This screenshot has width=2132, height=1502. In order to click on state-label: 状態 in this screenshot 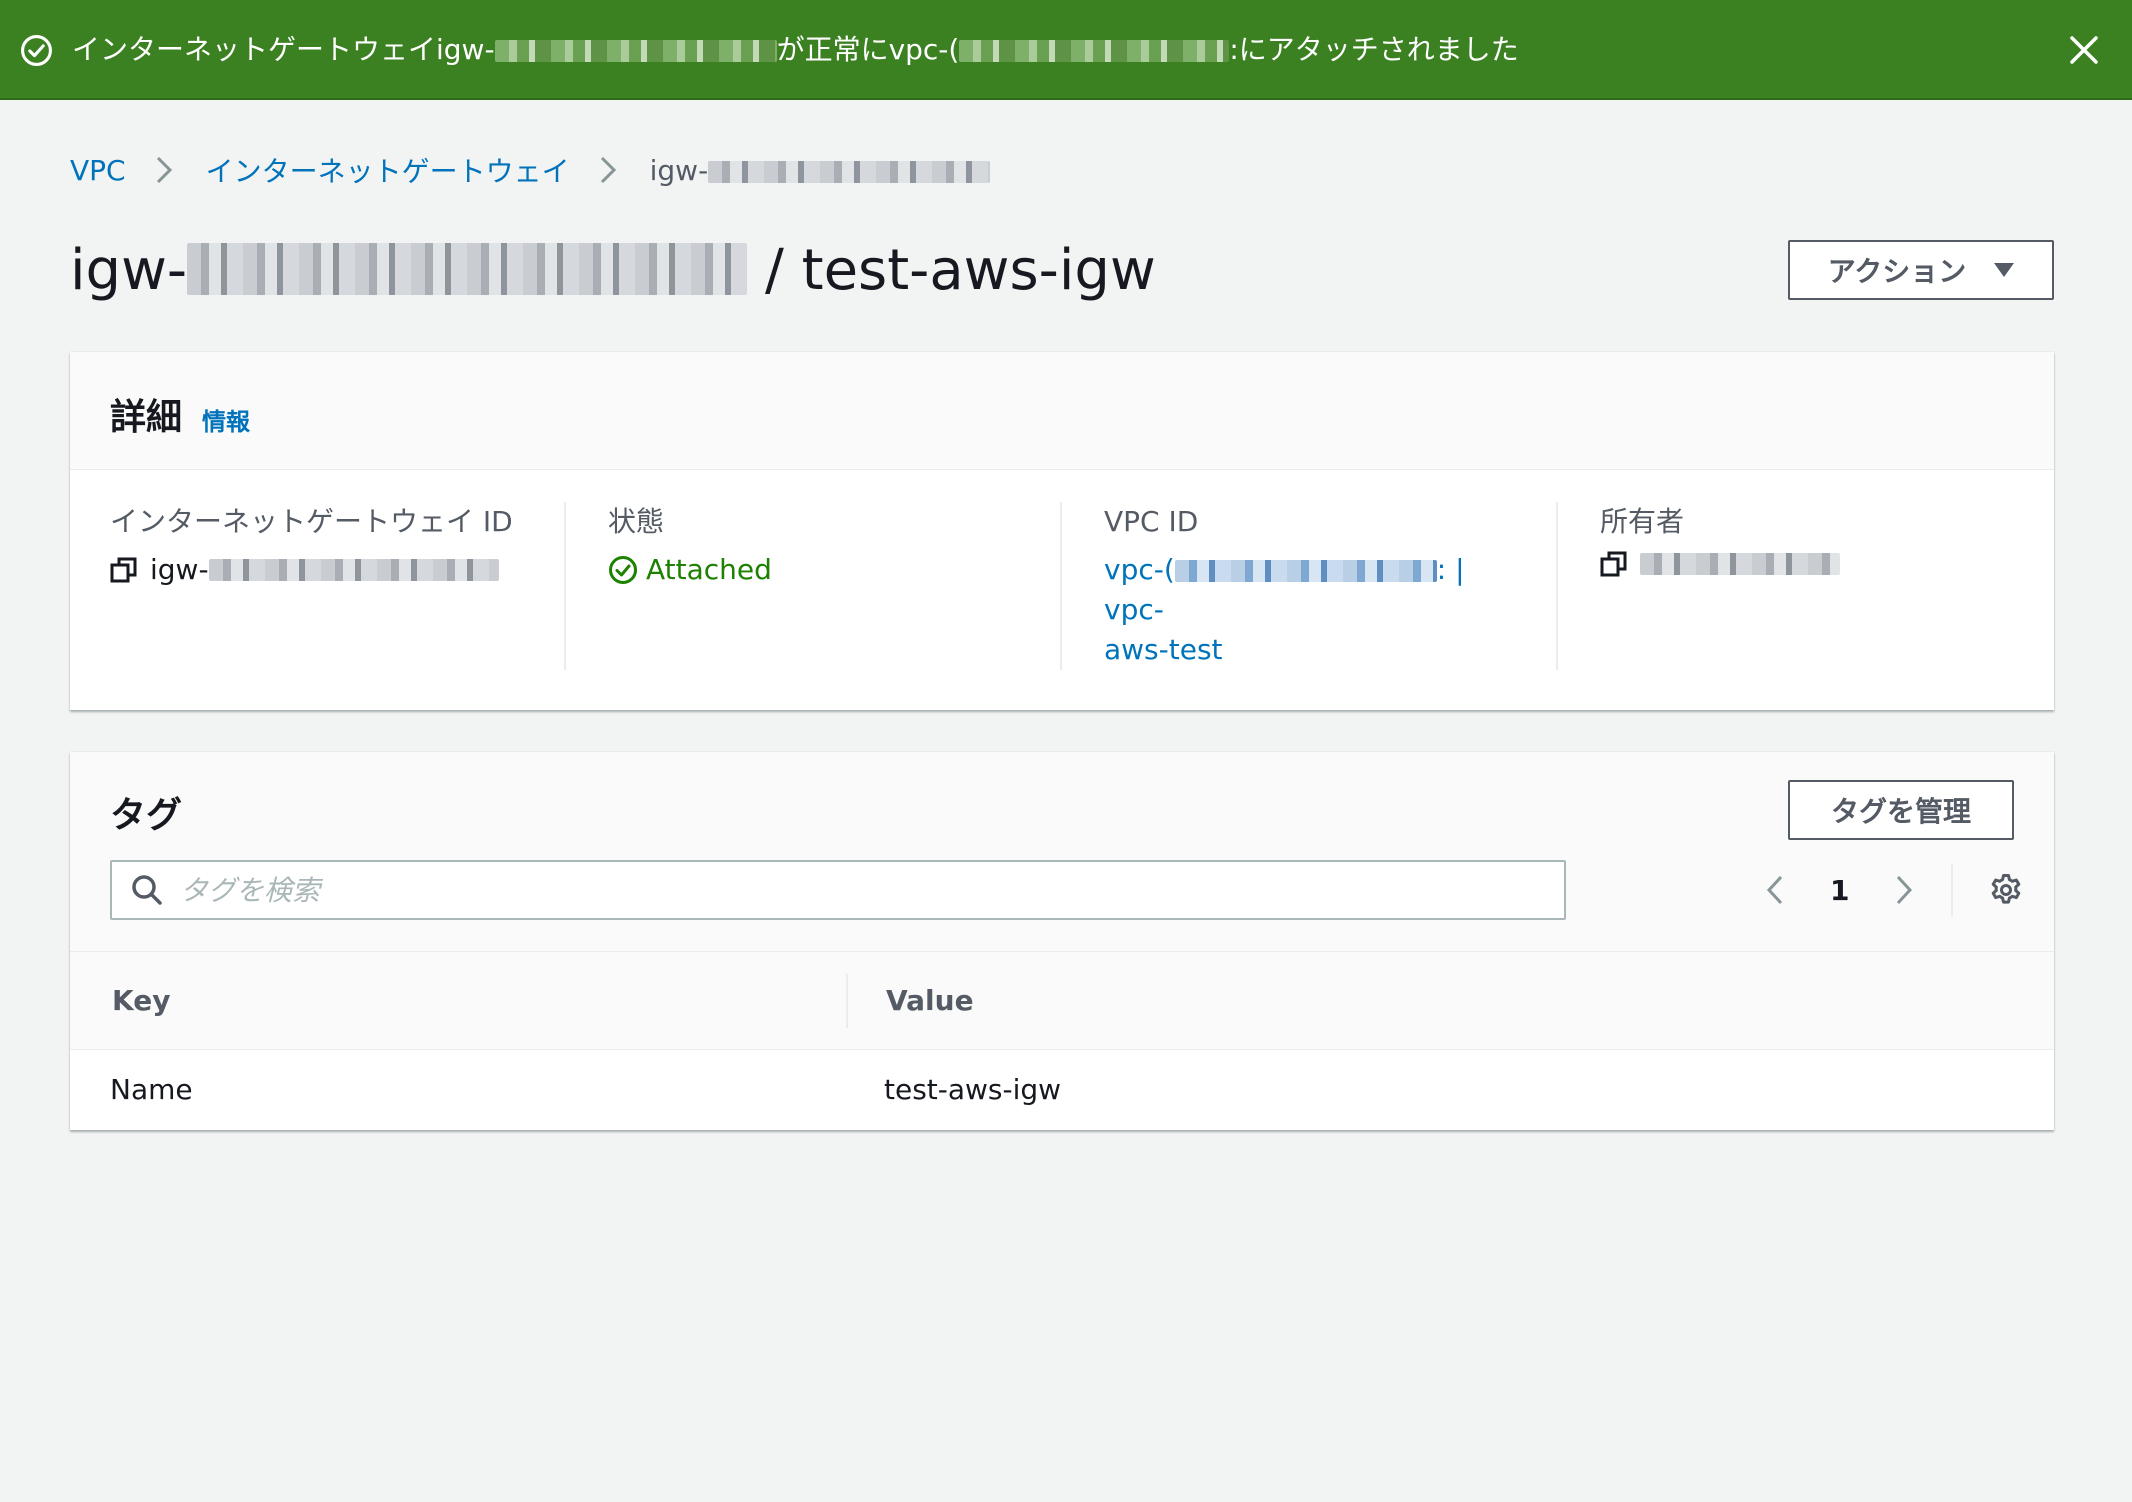, I will do `click(636, 521)`.